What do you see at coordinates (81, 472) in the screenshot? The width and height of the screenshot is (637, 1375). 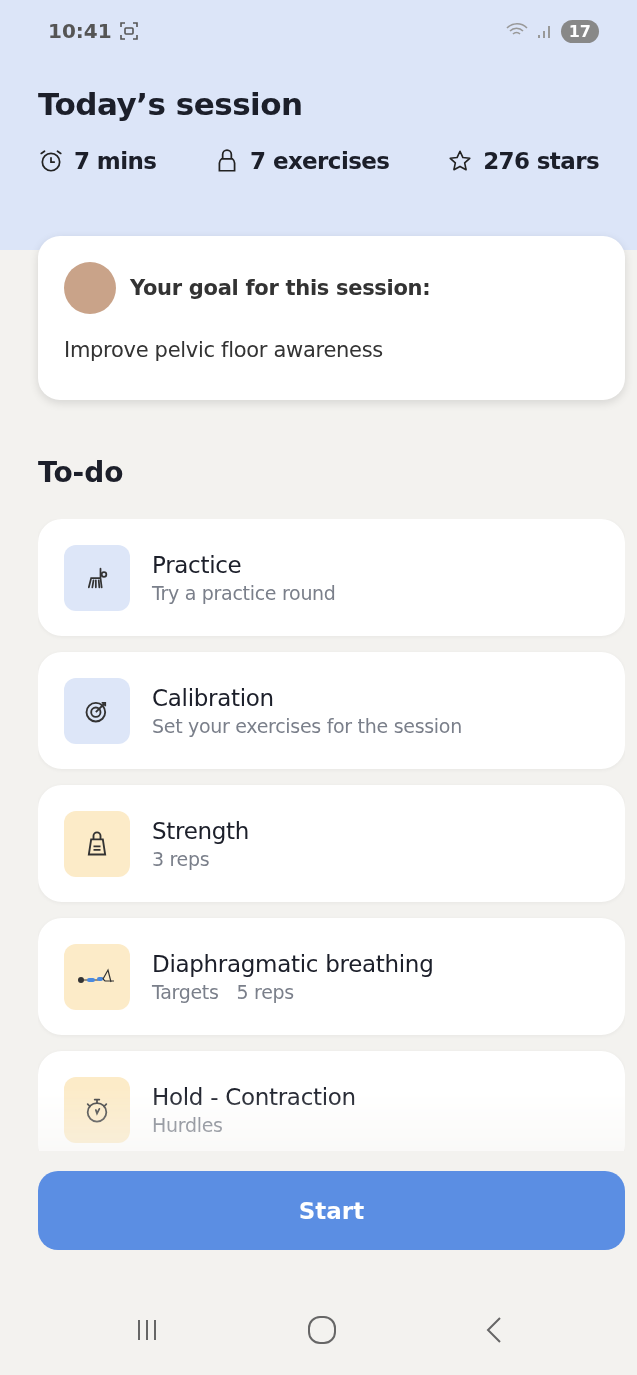 I see `section-heading: To-do` at bounding box center [81, 472].